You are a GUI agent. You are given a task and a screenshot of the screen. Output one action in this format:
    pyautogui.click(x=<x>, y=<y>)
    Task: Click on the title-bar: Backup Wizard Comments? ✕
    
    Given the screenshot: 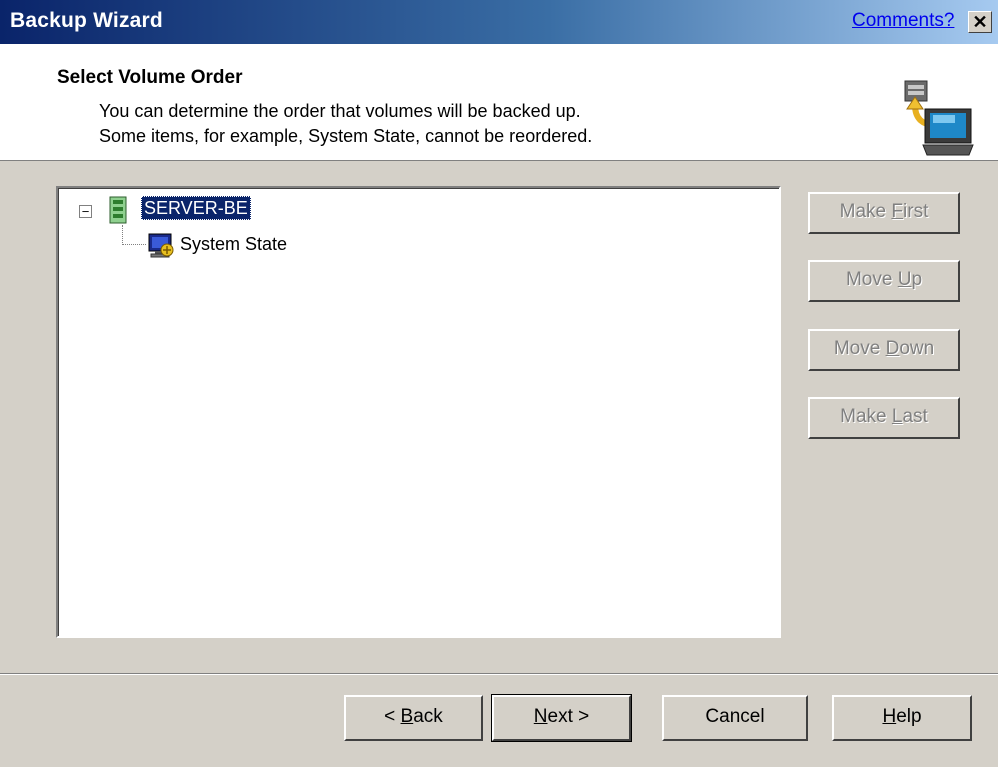 What is the action you would take?
    pyautogui.click(x=499, y=22)
    